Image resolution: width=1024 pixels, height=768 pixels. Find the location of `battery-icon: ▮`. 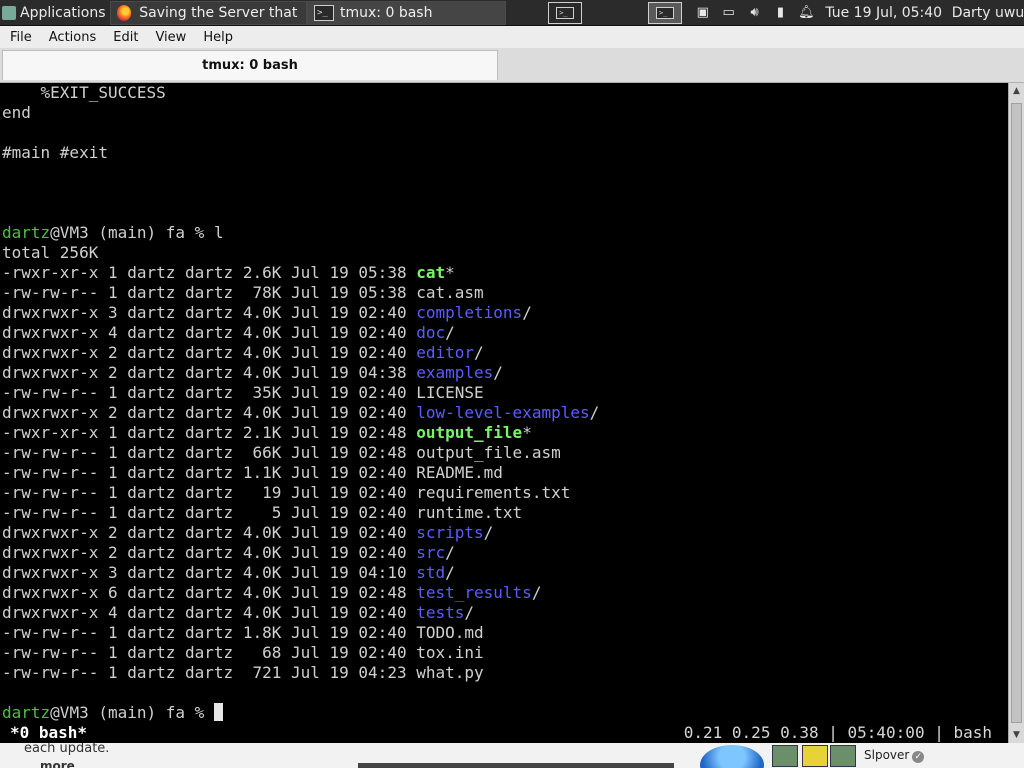

battery-icon: ▮ is located at coordinates (781, 12).